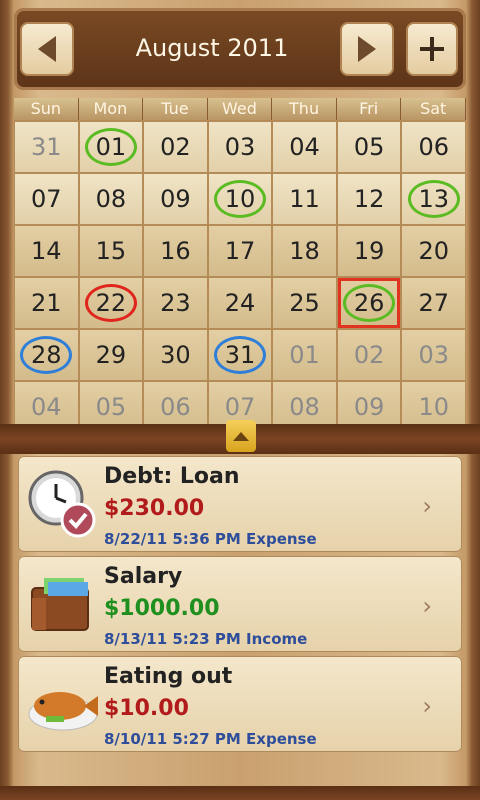  I want to click on calendar-day: 30, so click(175, 355).